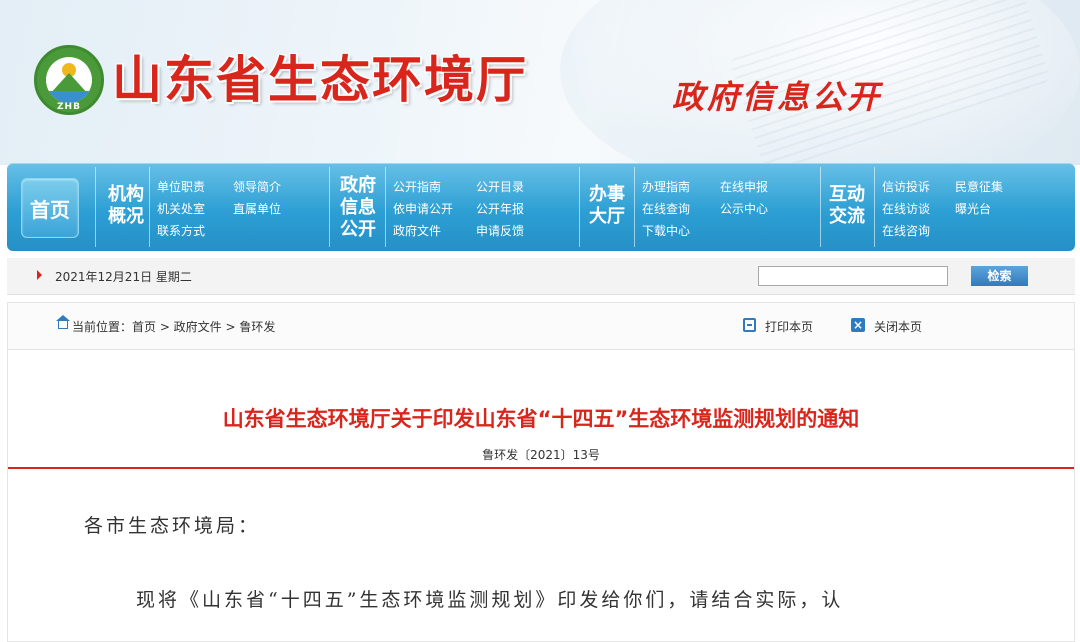 This screenshot has width=1080, height=642. What do you see at coordinates (358, 208) in the screenshot?
I see `nav-section-disclosure-title: 政府 信息 公开` at bounding box center [358, 208].